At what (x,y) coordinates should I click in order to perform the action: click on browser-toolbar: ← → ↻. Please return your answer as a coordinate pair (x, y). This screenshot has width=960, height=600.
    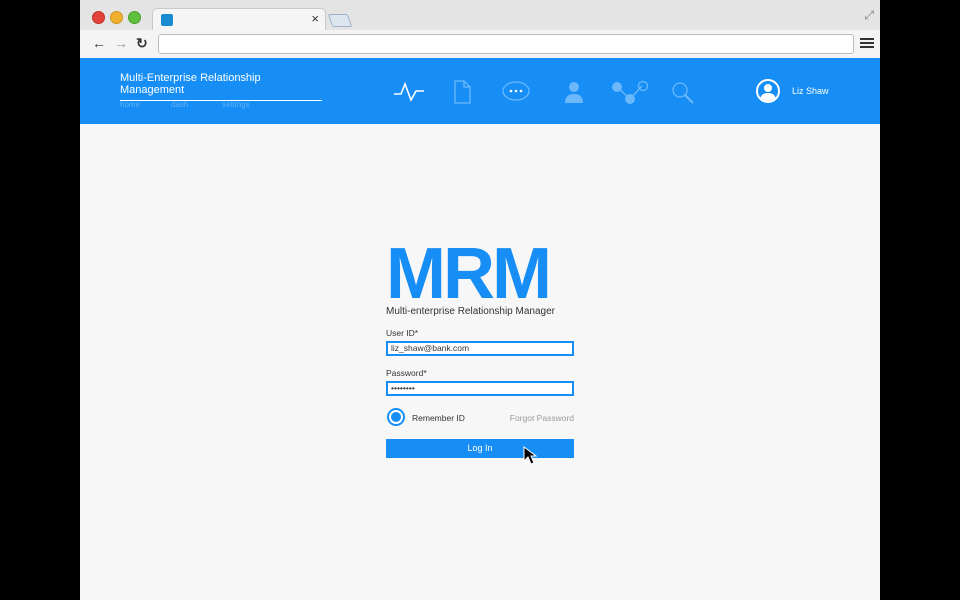
    Looking at the image, I should click on (480, 44).